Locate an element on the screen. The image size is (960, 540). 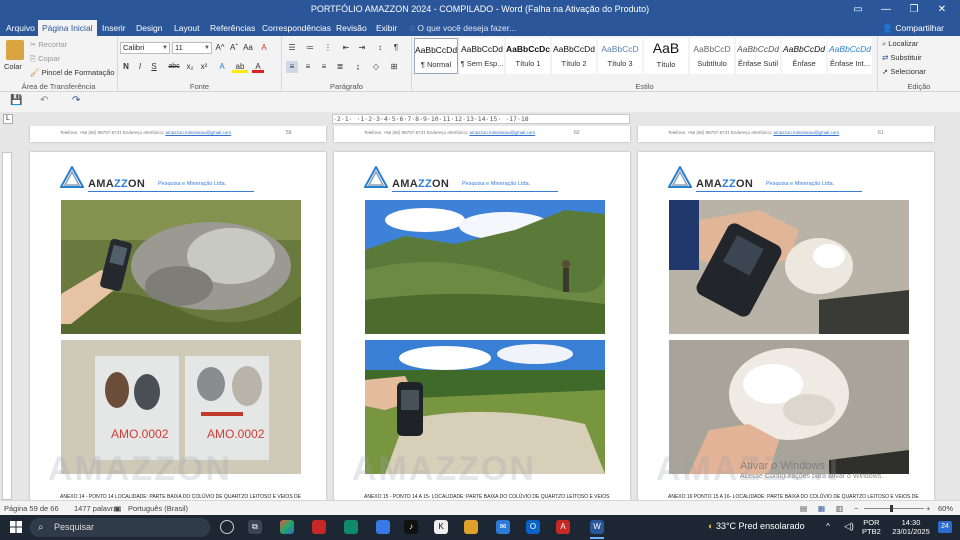
style-heading-2: AaBbCcDd Título 2 is located at coordinates (574, 56).